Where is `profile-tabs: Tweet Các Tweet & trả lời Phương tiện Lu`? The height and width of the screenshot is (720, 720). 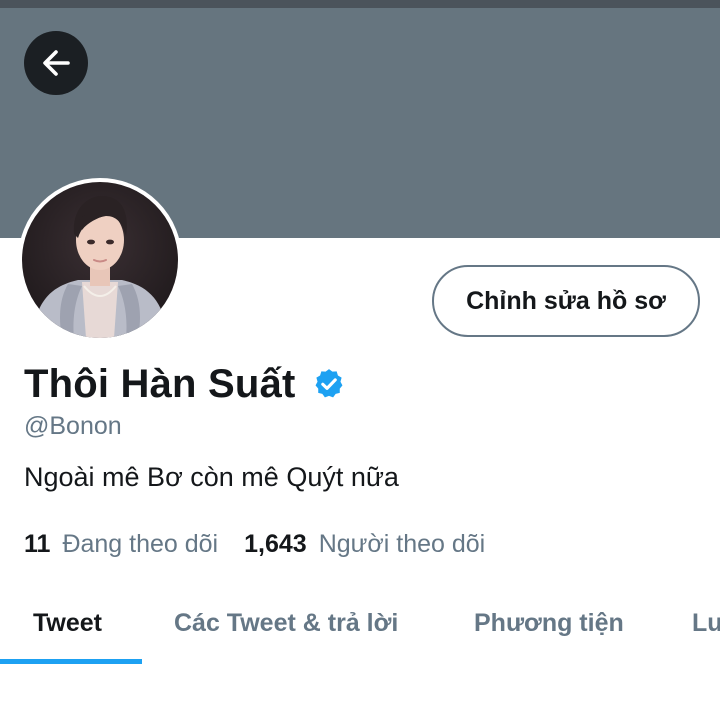 profile-tabs: Tweet Các Tweet & trả lời Phương tiện Lu is located at coordinates (360, 623).